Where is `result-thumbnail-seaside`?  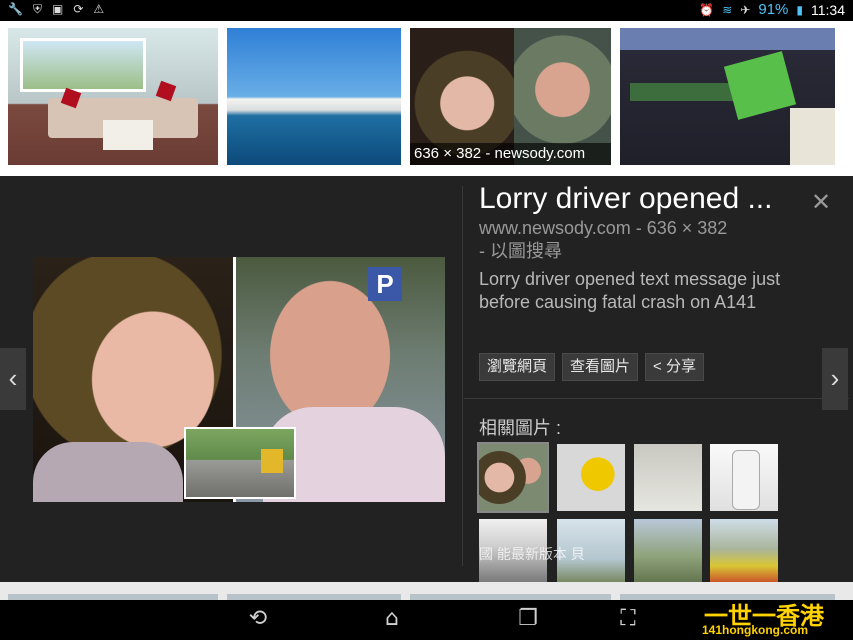 result-thumbnail-seaside is located at coordinates (314, 96).